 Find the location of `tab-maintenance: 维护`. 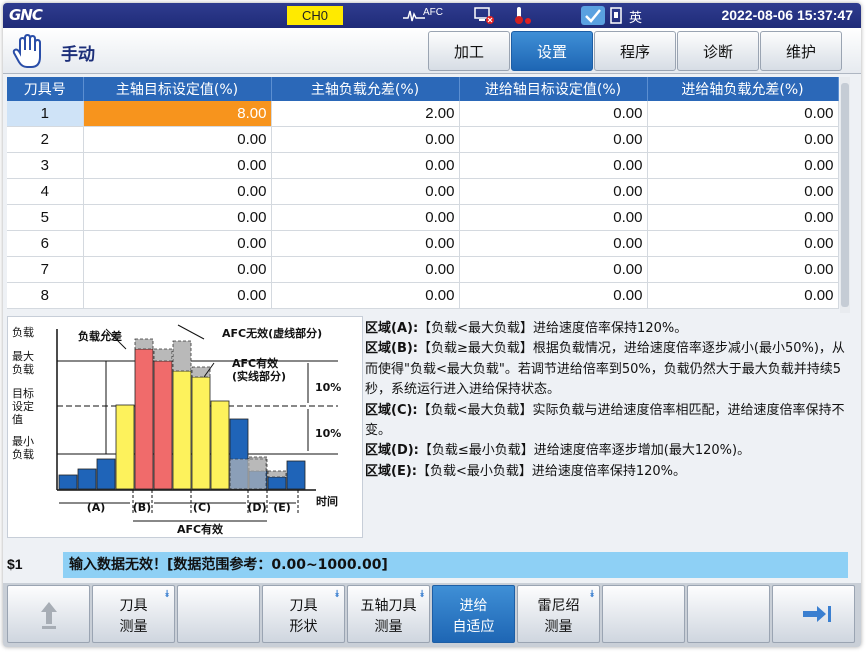

tab-maintenance: 维护 is located at coordinates (801, 51).